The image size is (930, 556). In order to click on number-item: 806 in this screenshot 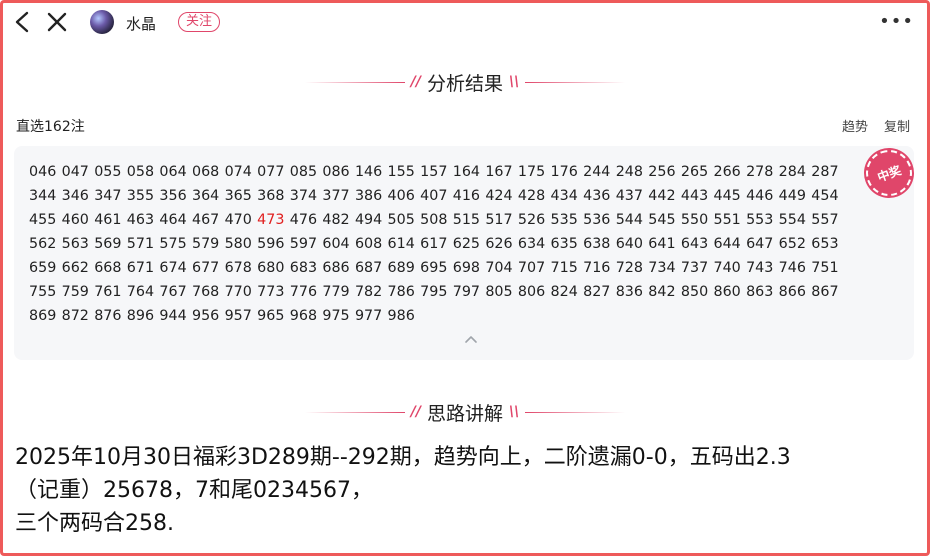, I will do `click(531, 292)`.